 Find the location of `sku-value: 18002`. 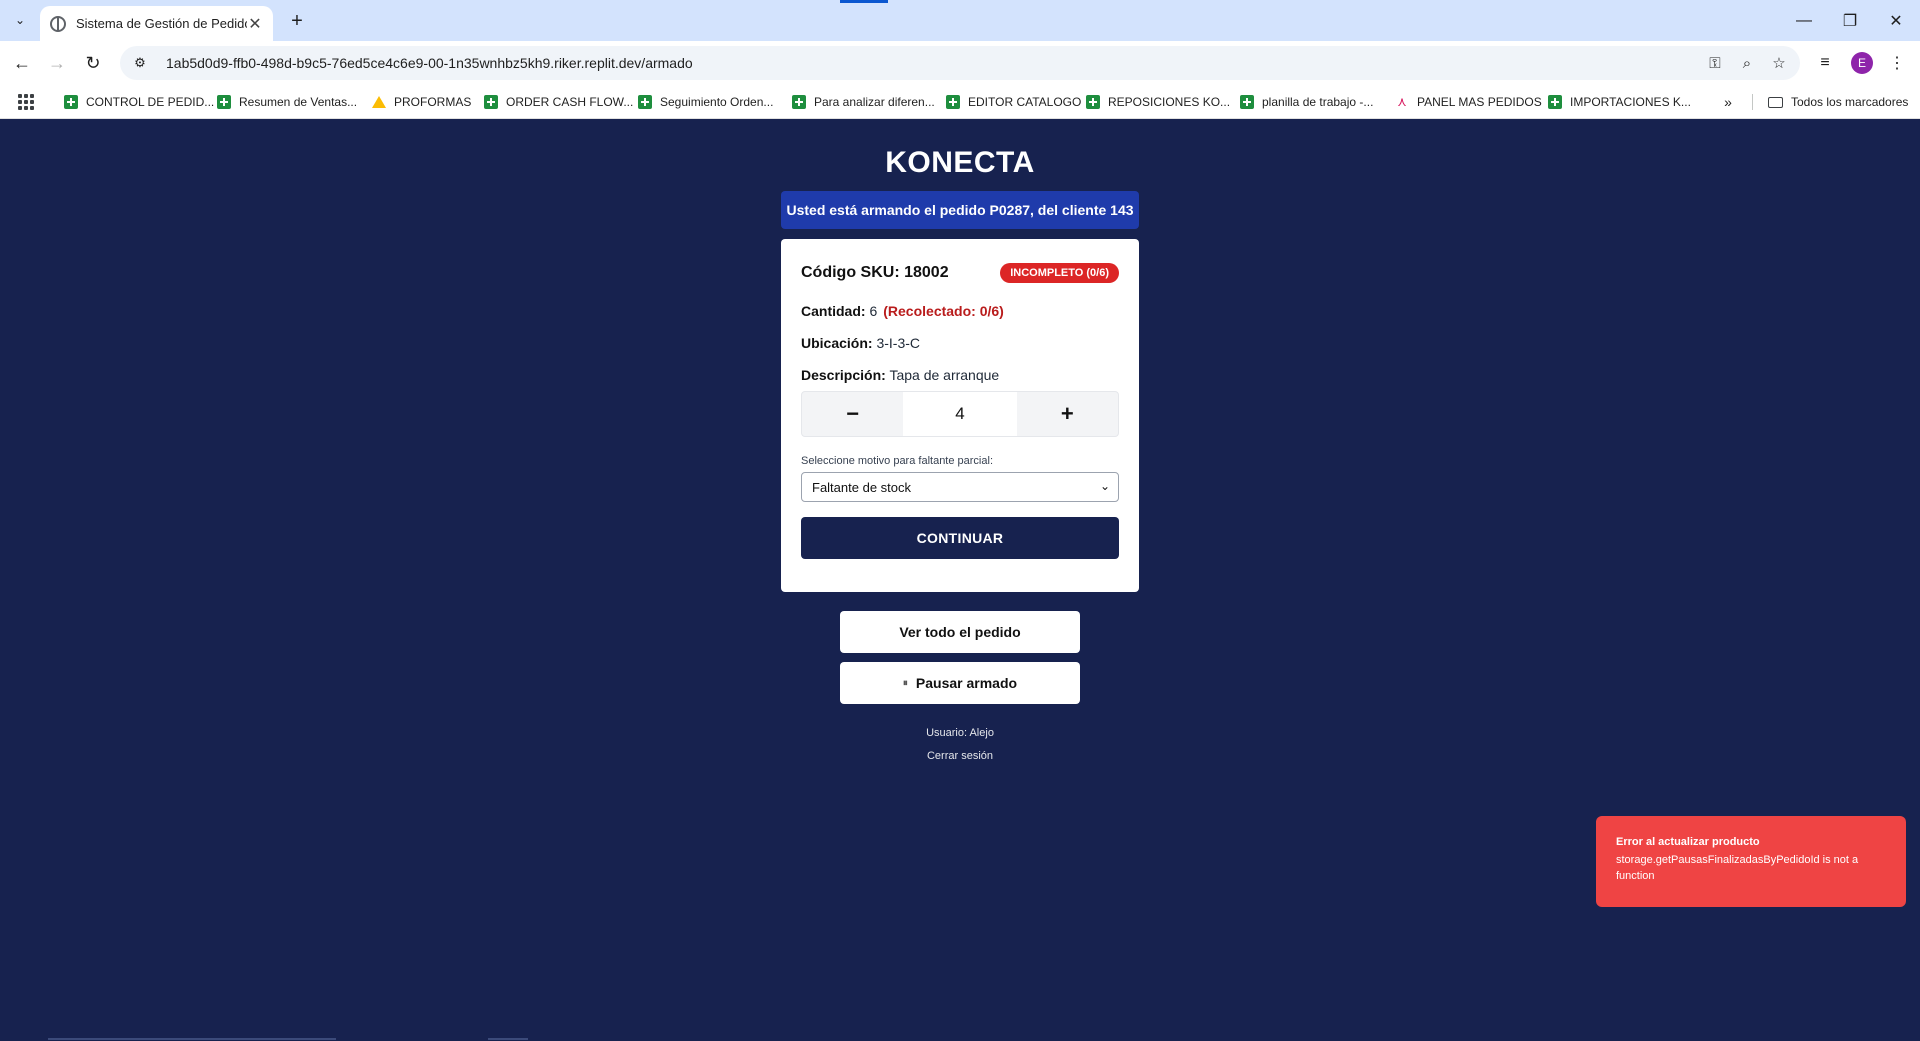

sku-value: 18002 is located at coordinates (926, 272).